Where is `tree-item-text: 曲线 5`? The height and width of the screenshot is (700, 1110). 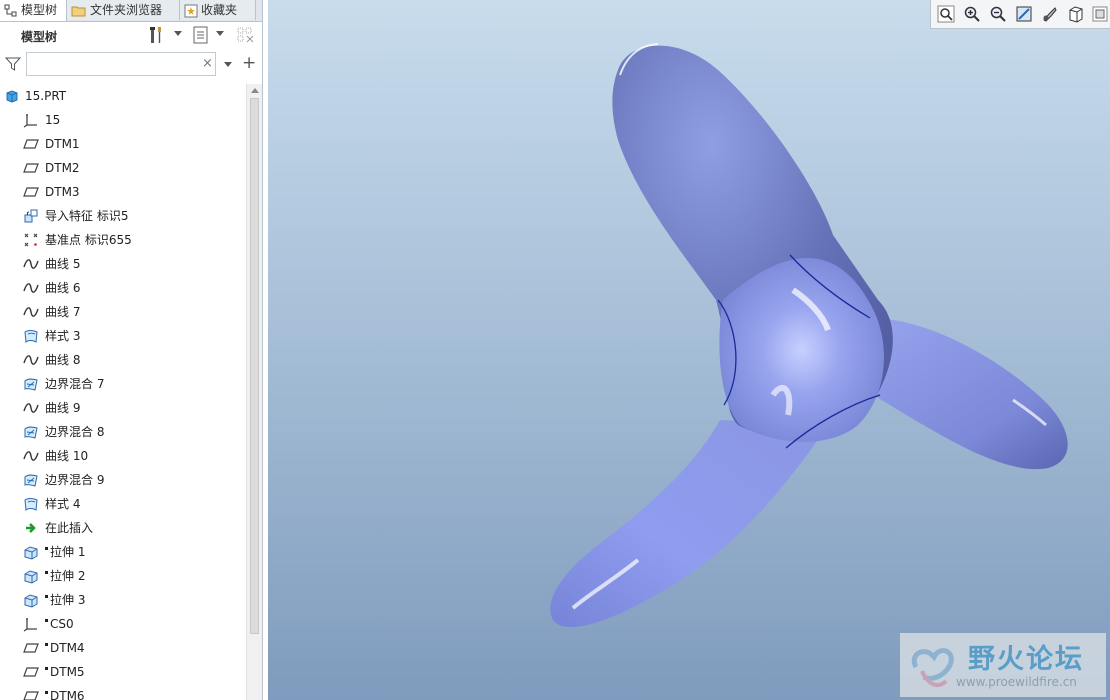
tree-item-text: 曲线 5 is located at coordinates (63, 264).